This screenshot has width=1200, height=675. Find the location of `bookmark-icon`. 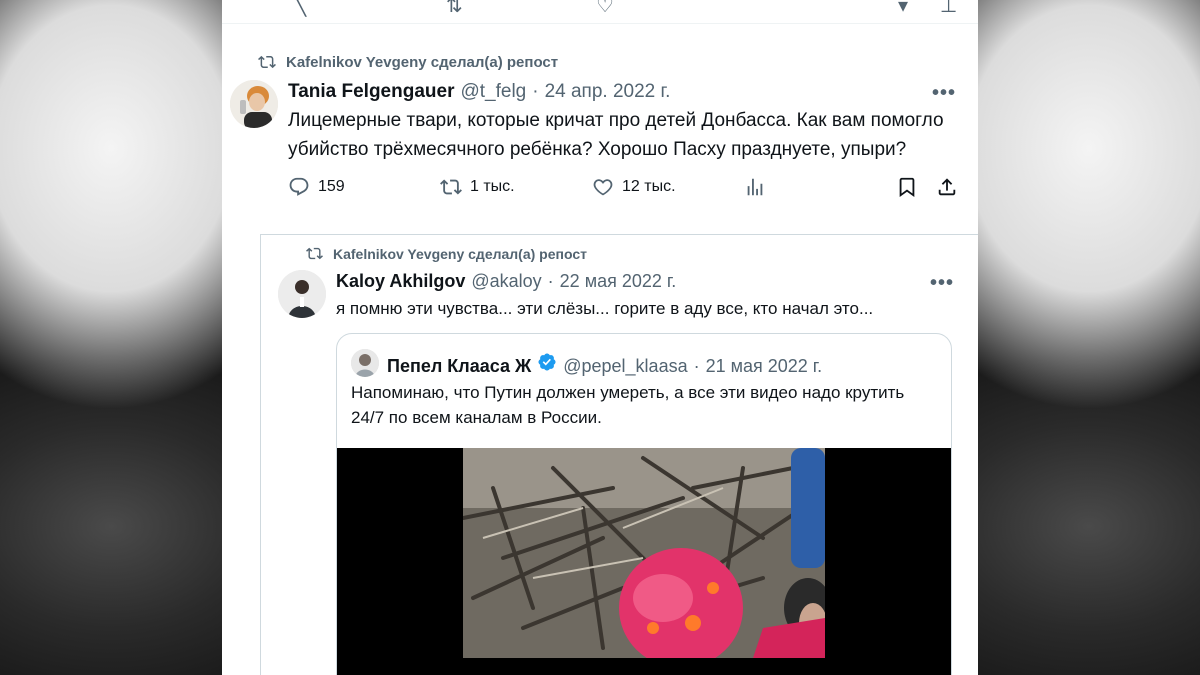

bookmark-icon is located at coordinates (907, 187).